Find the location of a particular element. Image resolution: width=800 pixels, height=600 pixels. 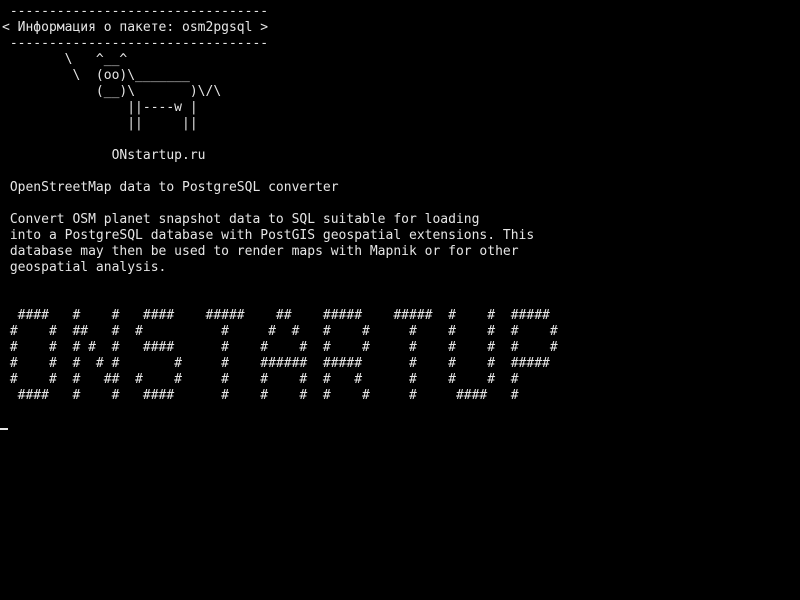

ascii-banner-line-6: #### # # #### # # # # # # #### # is located at coordinates (260, 395).